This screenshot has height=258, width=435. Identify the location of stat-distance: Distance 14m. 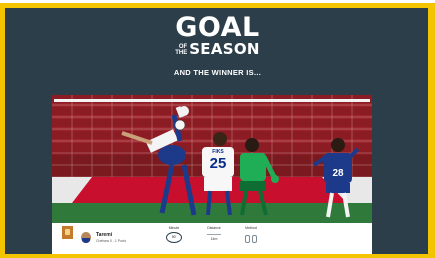
(214, 233).